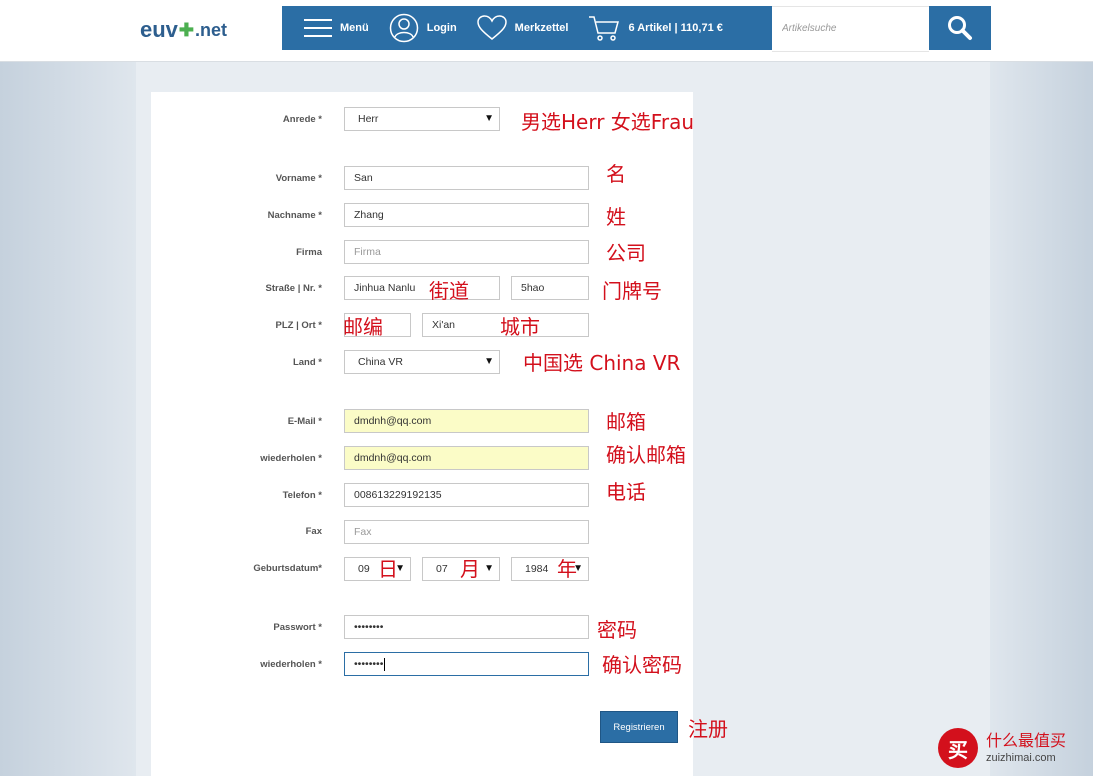  I want to click on password-input: ••••••••, so click(466, 627).